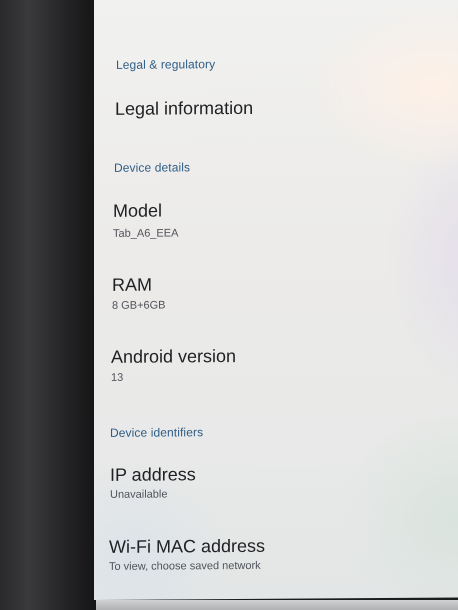 The image size is (458, 610). I want to click on model-title: Model, so click(138, 210).